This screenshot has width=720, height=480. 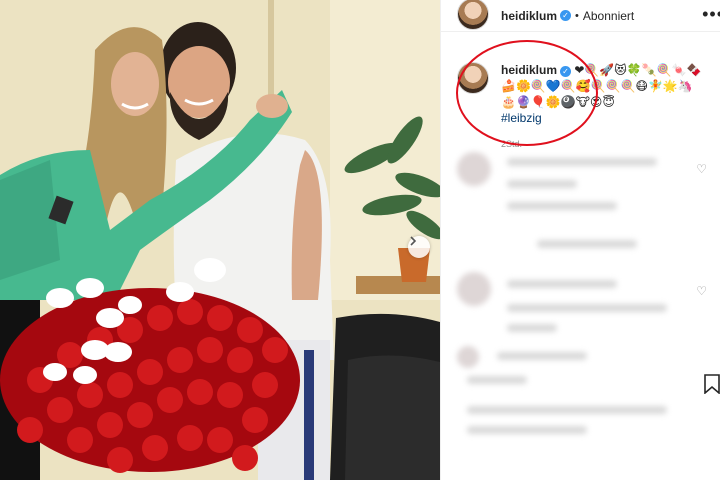 I want to click on caption-username: heidiklum, so click(x=529, y=70).